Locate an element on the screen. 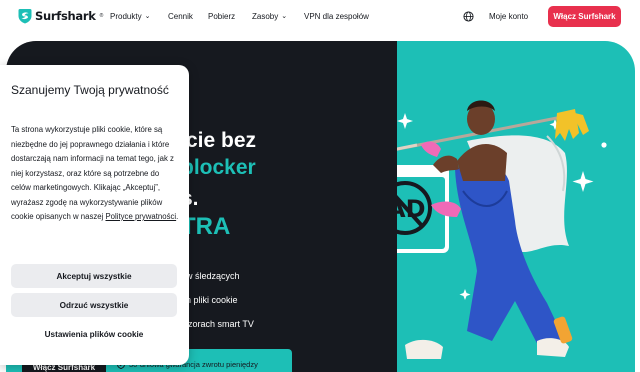  svg-text: AD is located at coordinates (411, 209).